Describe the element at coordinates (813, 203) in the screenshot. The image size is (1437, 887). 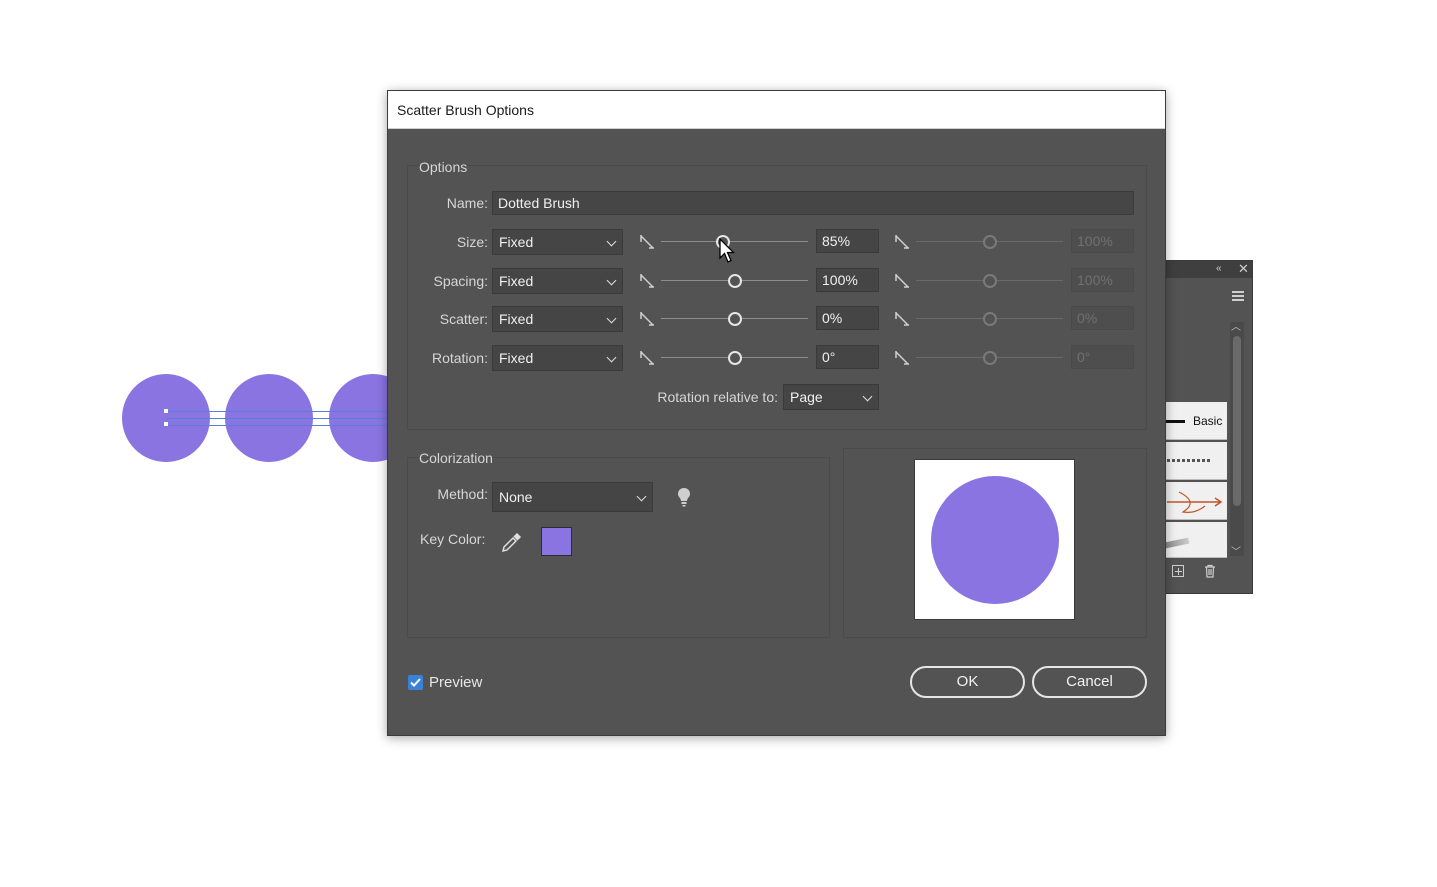
I see `name-input: Dotted Brush` at that location.